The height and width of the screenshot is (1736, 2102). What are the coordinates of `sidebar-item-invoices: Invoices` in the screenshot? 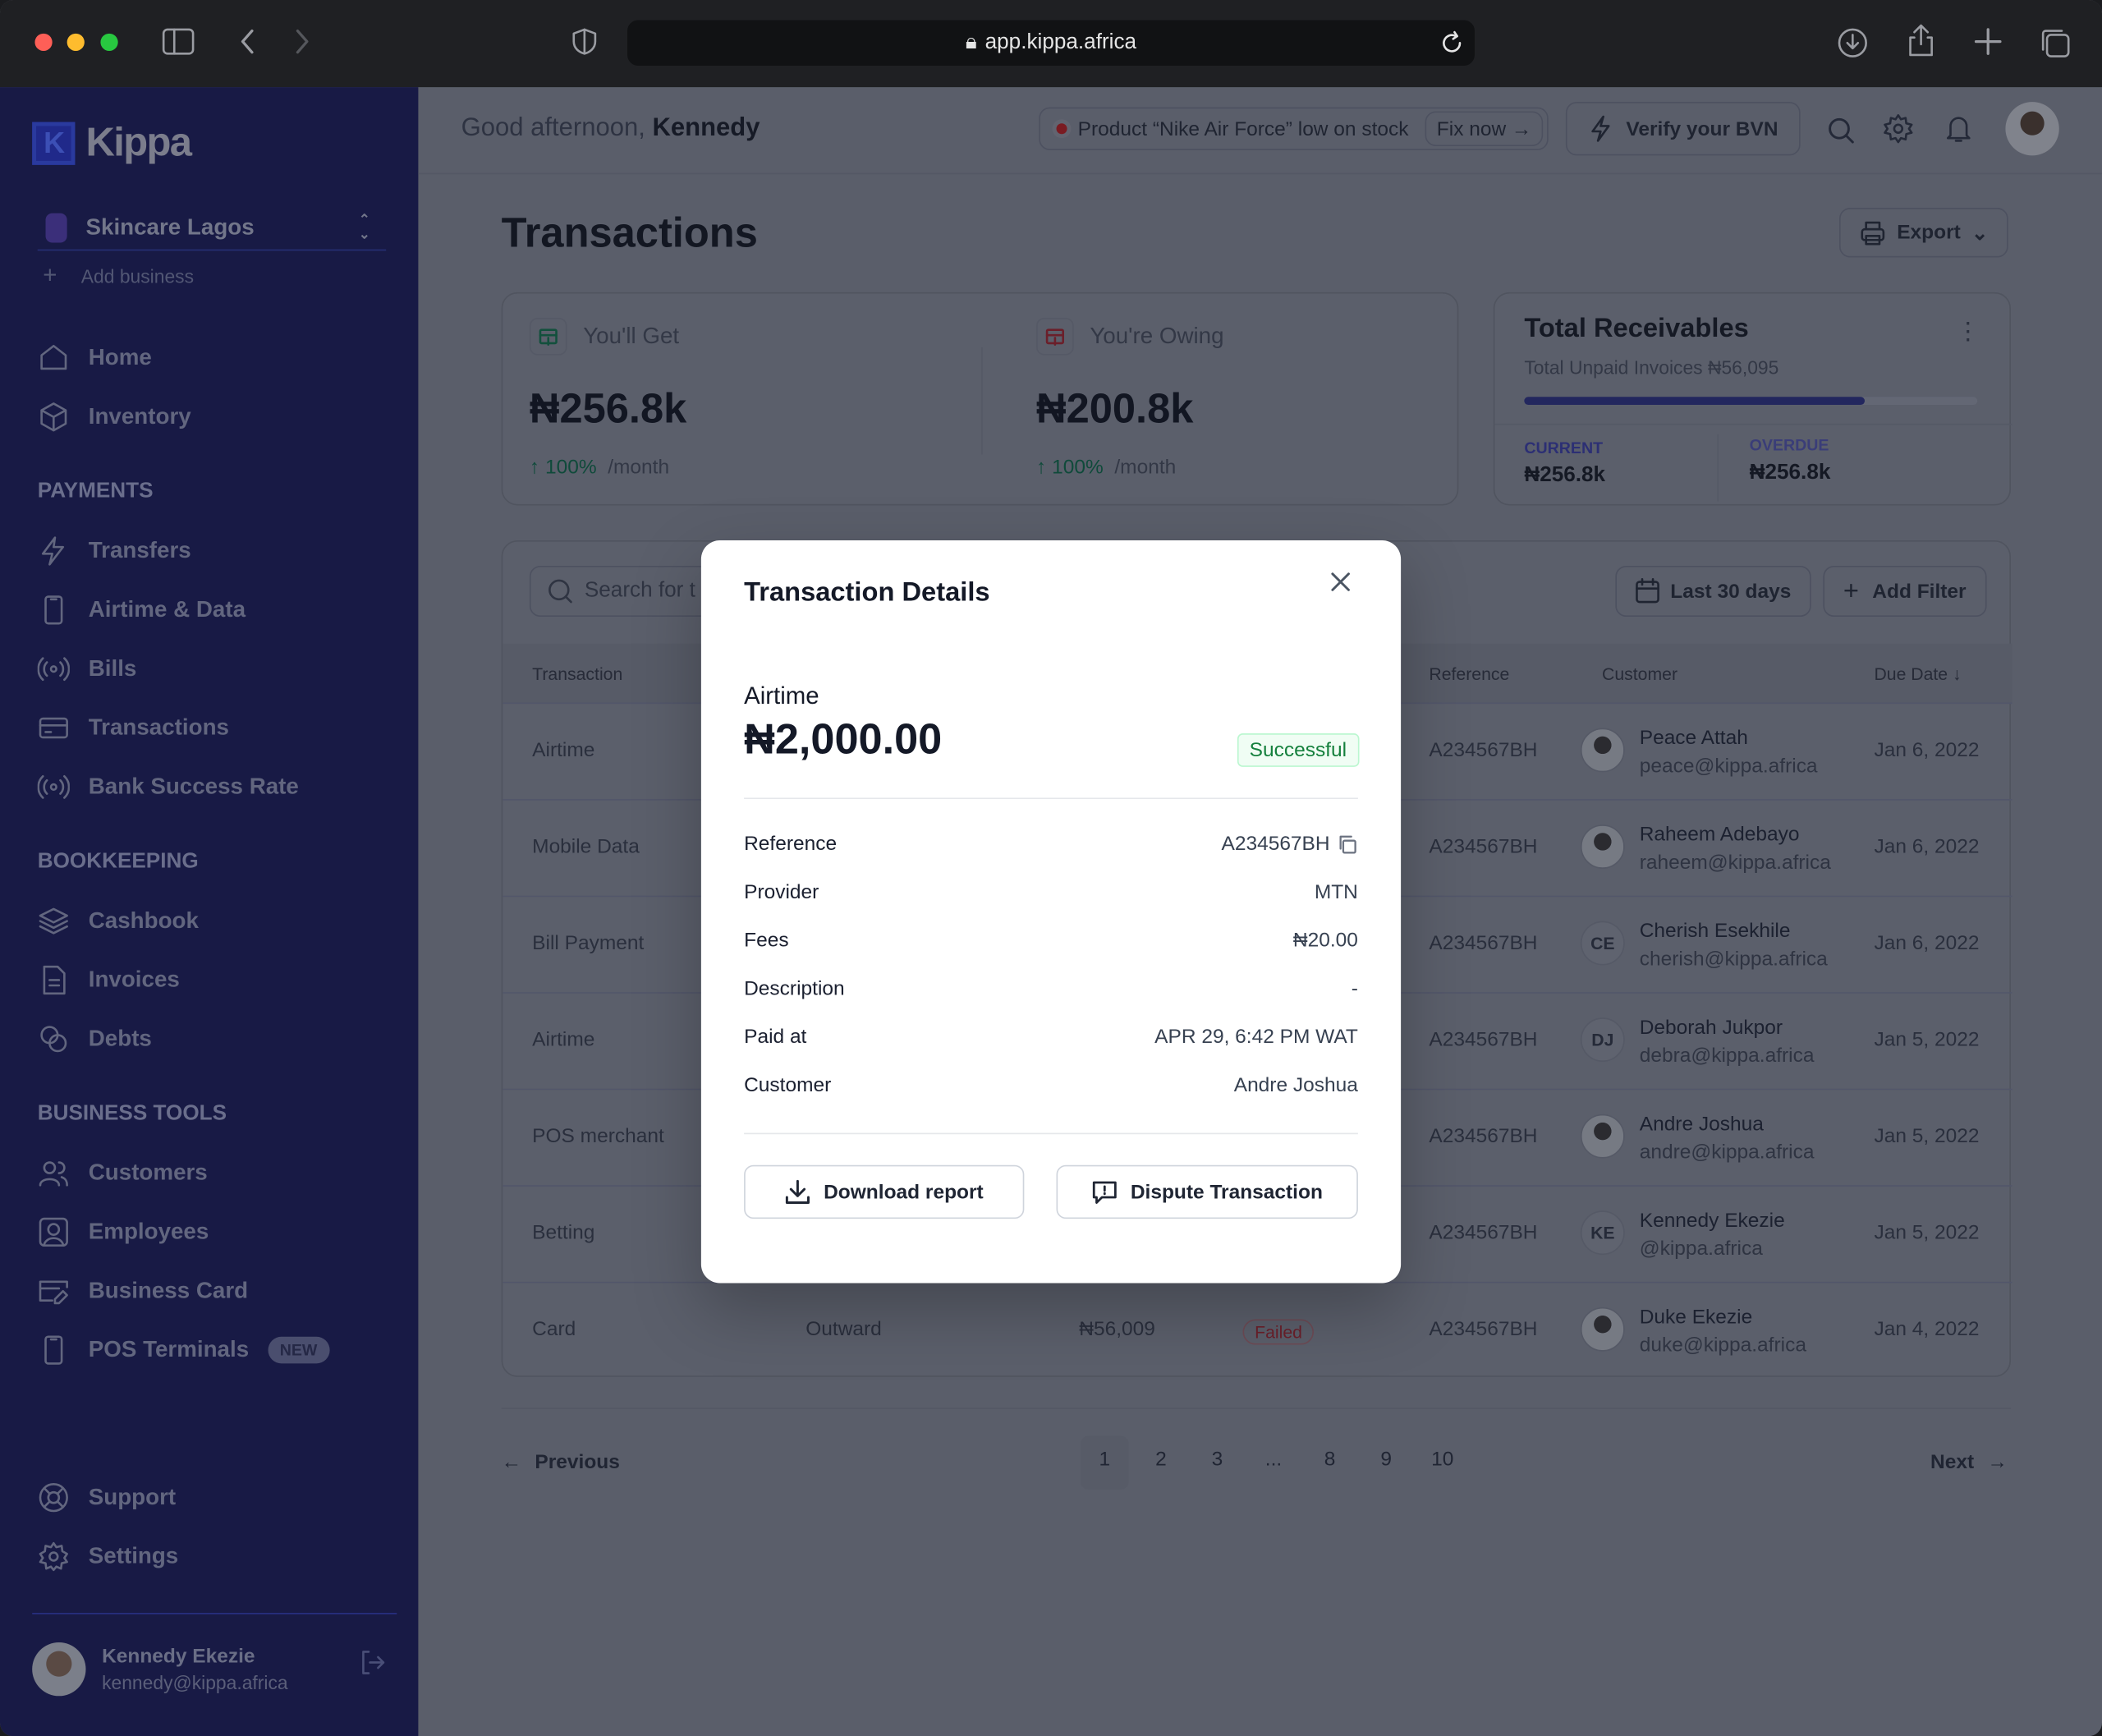 It's located at (109, 980).